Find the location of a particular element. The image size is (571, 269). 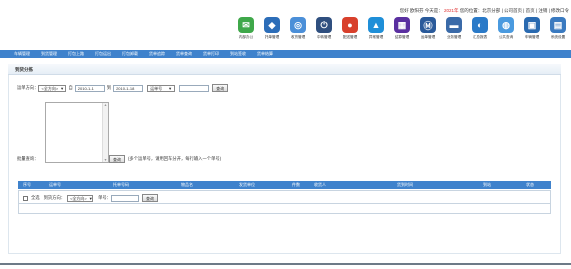

module-button: ▲ 异常管理 is located at coordinates (376, 28).